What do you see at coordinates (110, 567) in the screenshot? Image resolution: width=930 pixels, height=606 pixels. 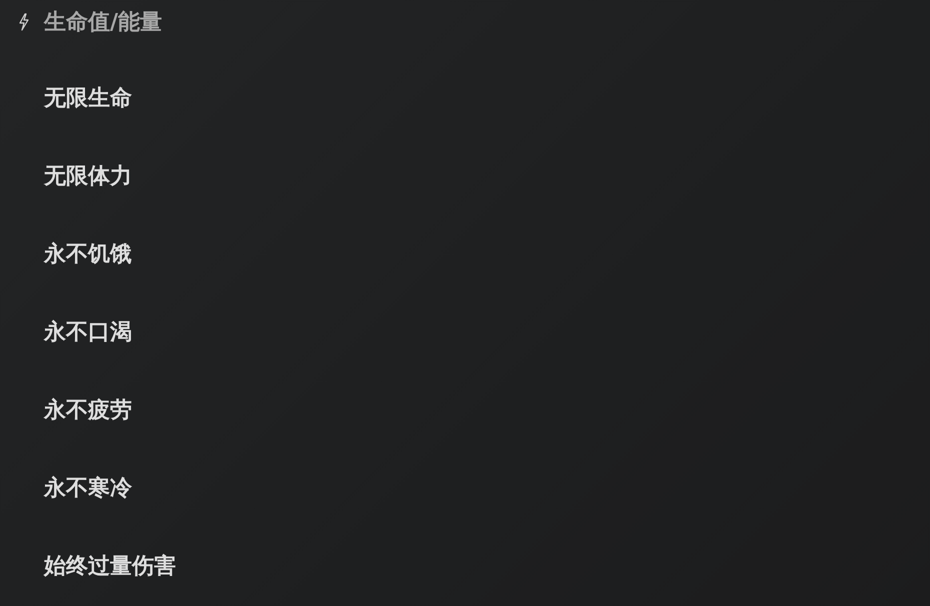 I see `option-item: 始终过量伤害` at bounding box center [110, 567].